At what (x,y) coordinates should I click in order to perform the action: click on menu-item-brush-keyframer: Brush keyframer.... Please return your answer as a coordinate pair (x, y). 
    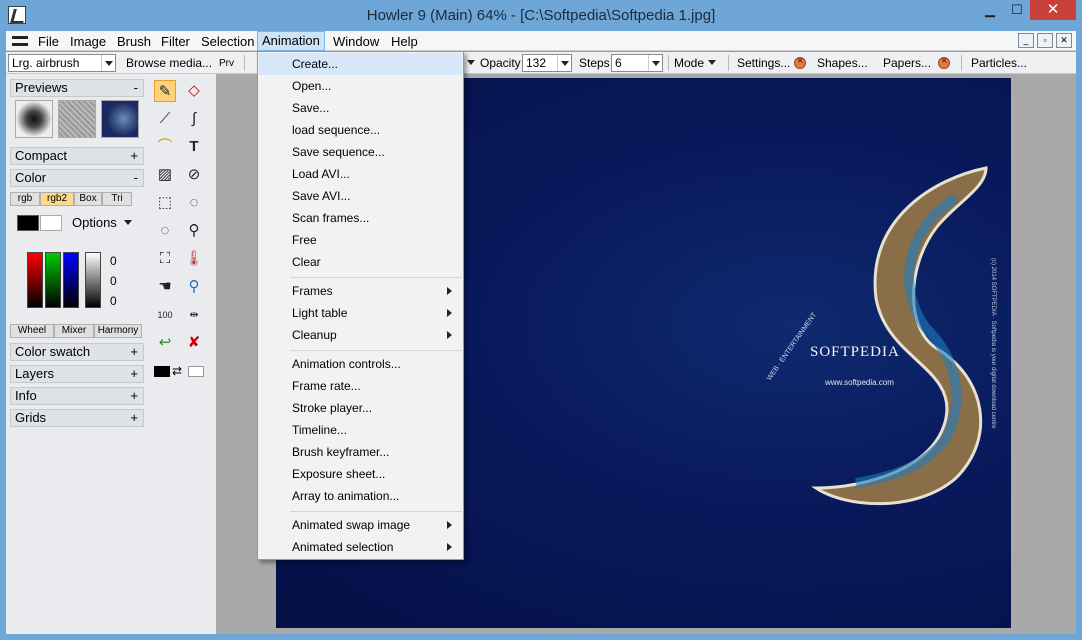
    Looking at the image, I should click on (360, 452).